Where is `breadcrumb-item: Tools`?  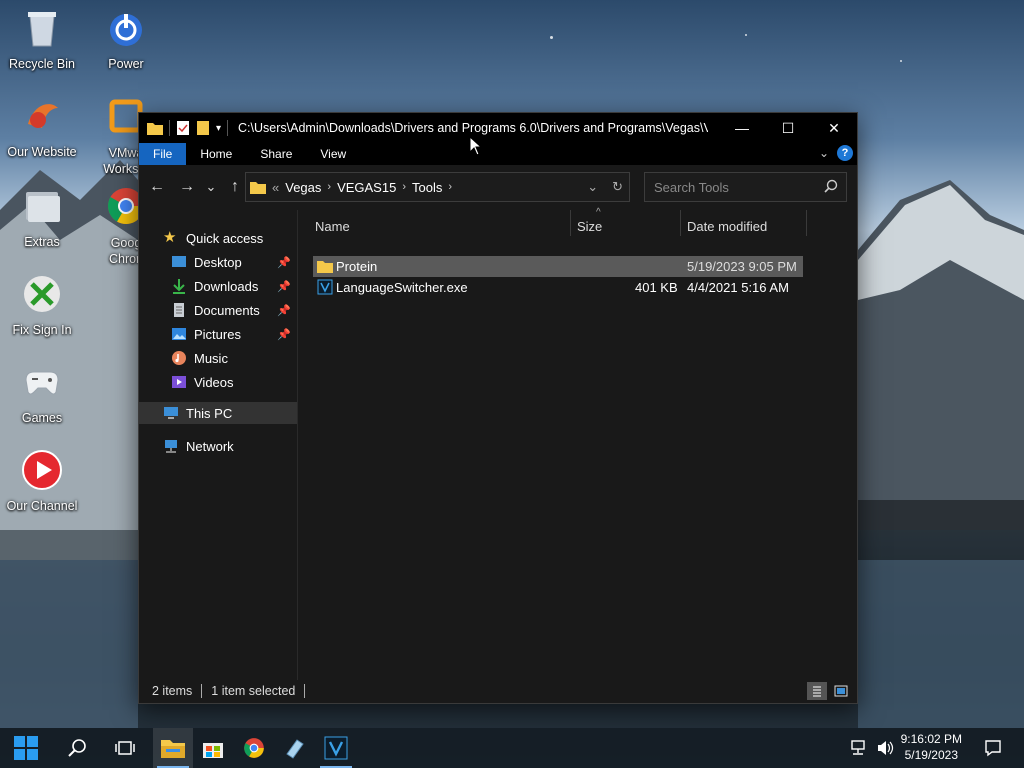 breadcrumb-item: Tools is located at coordinates (427, 187).